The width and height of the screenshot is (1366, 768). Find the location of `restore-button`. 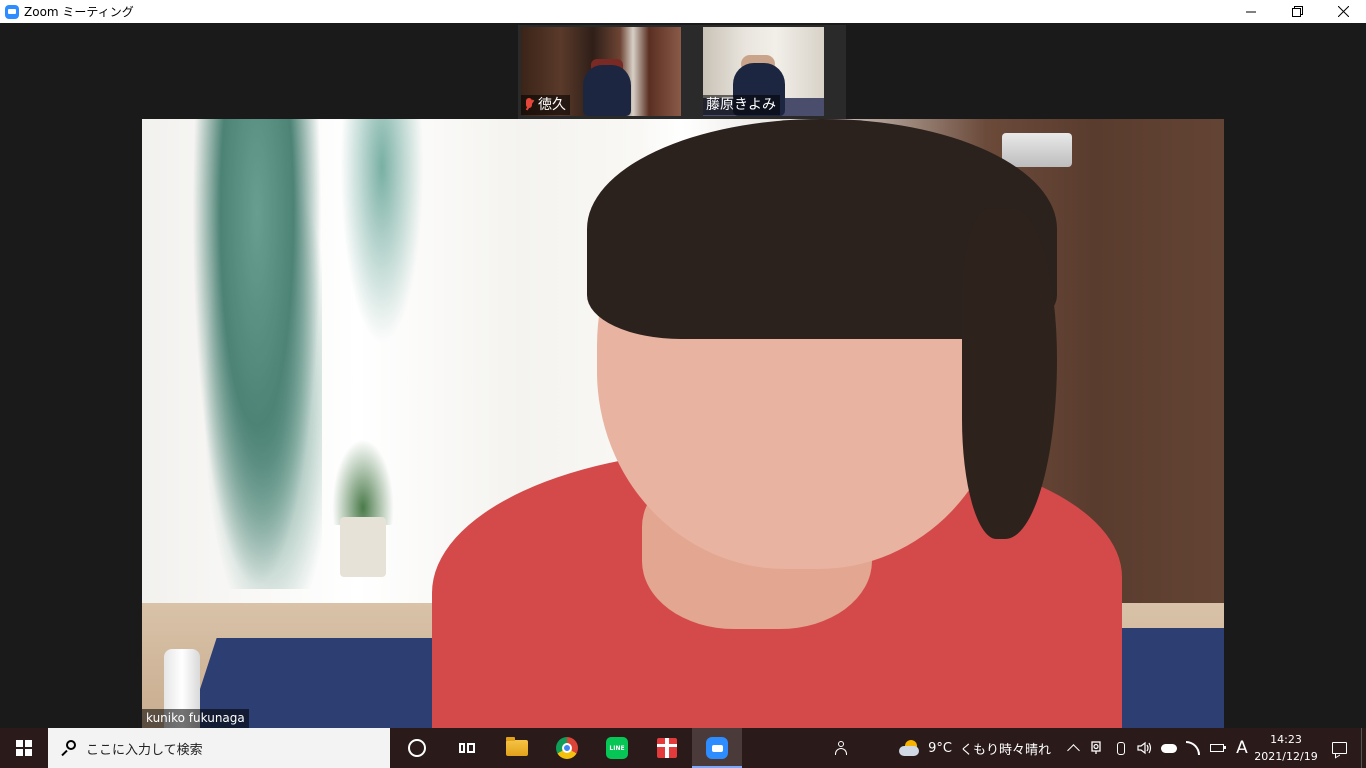

restore-button is located at coordinates (1297, 11).